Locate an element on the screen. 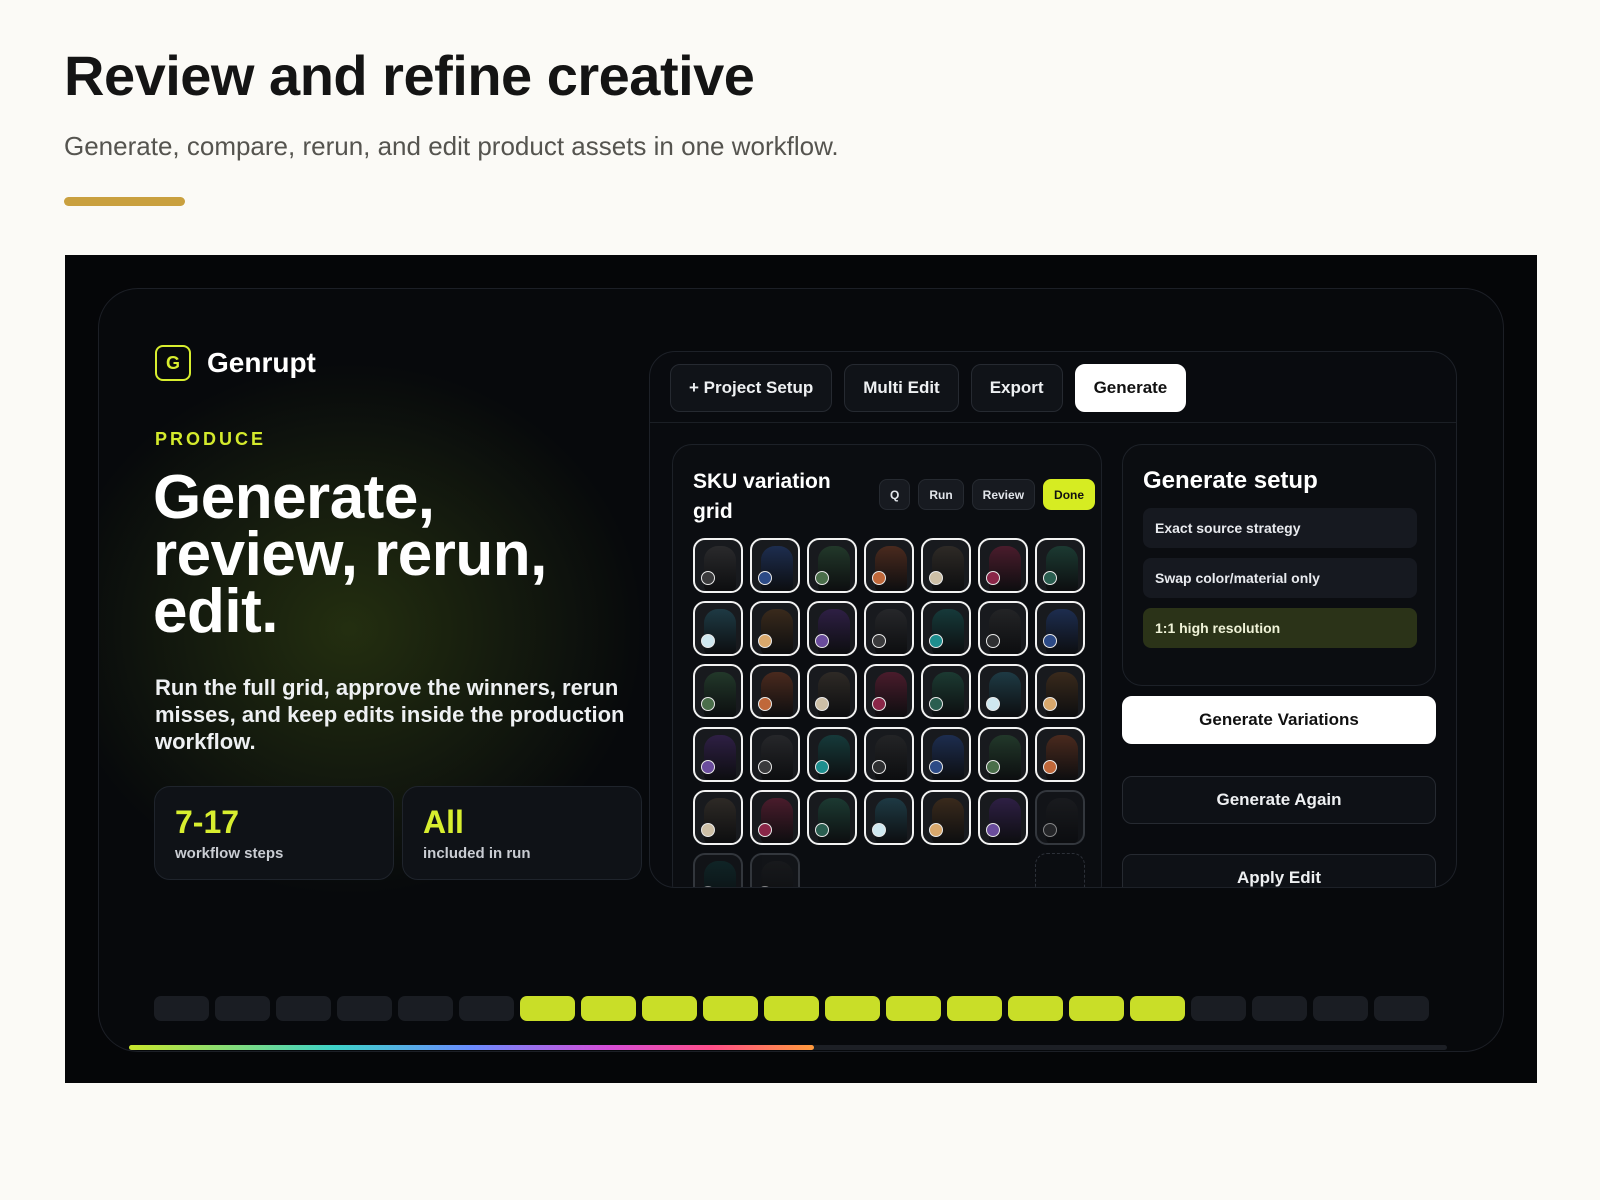 This screenshot has height=1200, width=1600. option-high-resolution: 1:1 high resolution is located at coordinates (1280, 628).